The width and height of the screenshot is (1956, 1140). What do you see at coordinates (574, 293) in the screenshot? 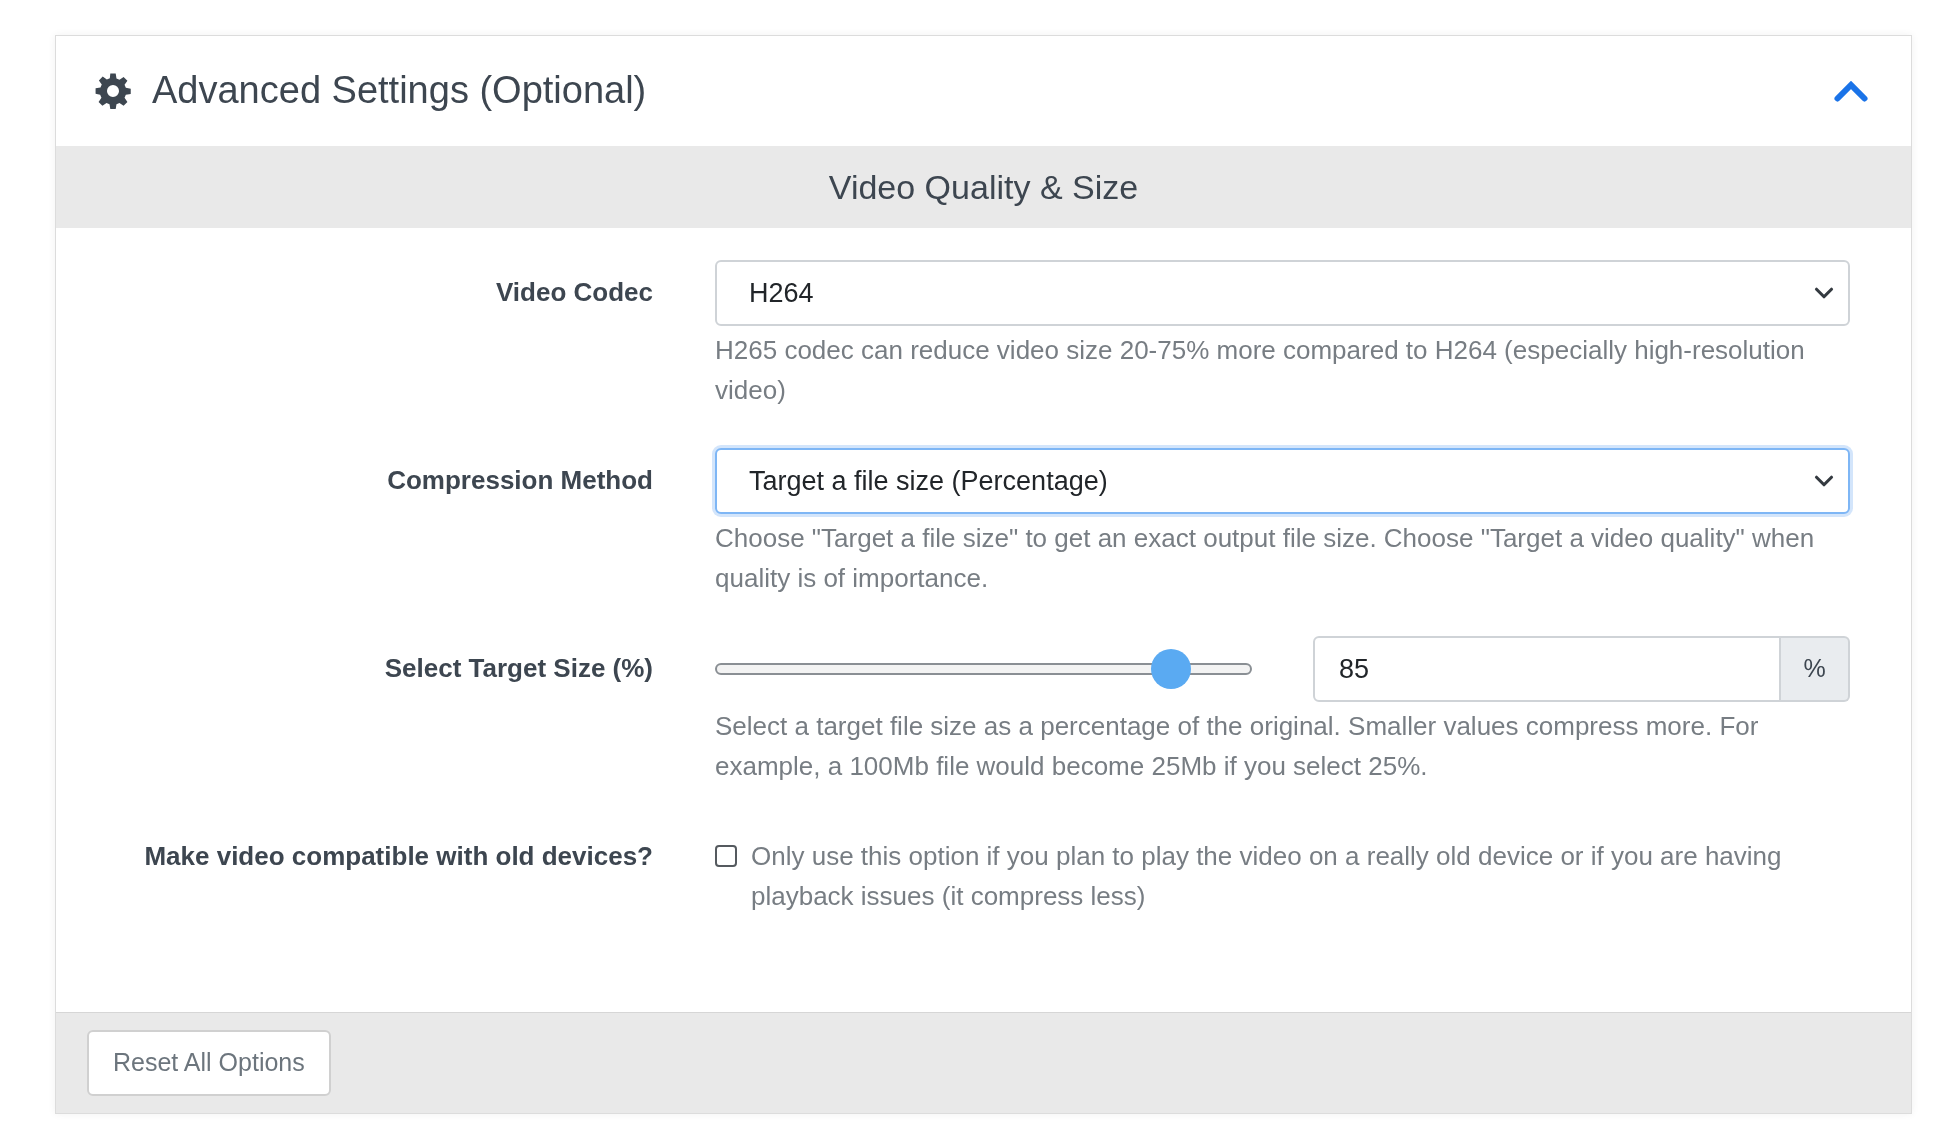
I see `field-label: Video Codec` at bounding box center [574, 293].